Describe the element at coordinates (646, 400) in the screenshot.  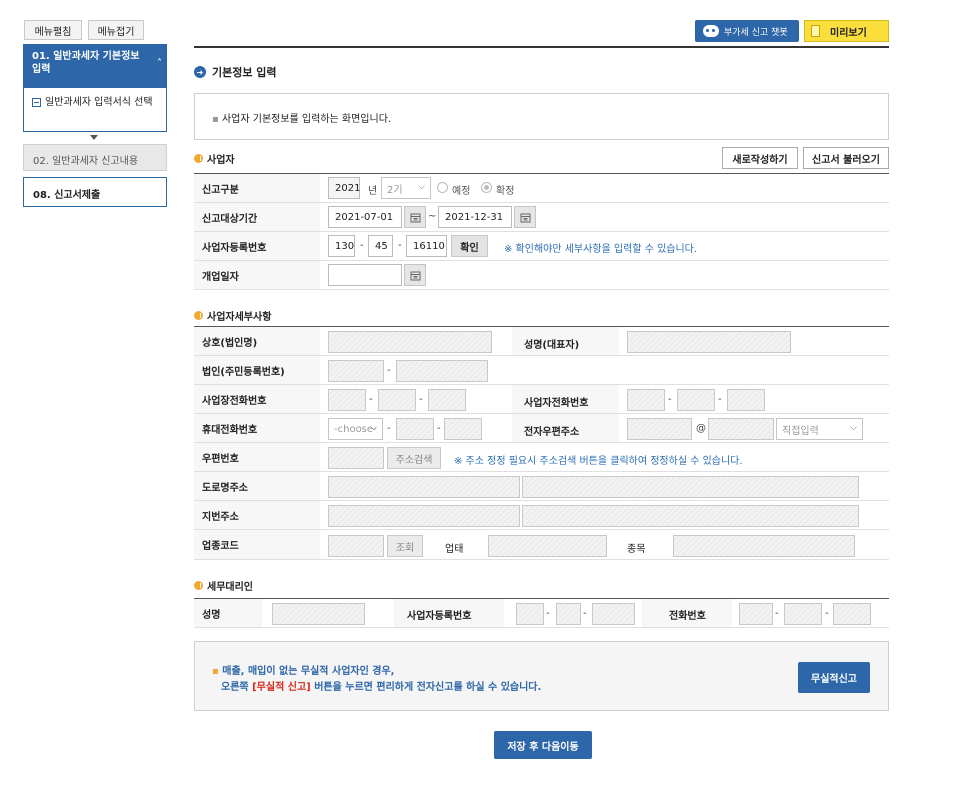
I see `biz-phone-part1` at that location.